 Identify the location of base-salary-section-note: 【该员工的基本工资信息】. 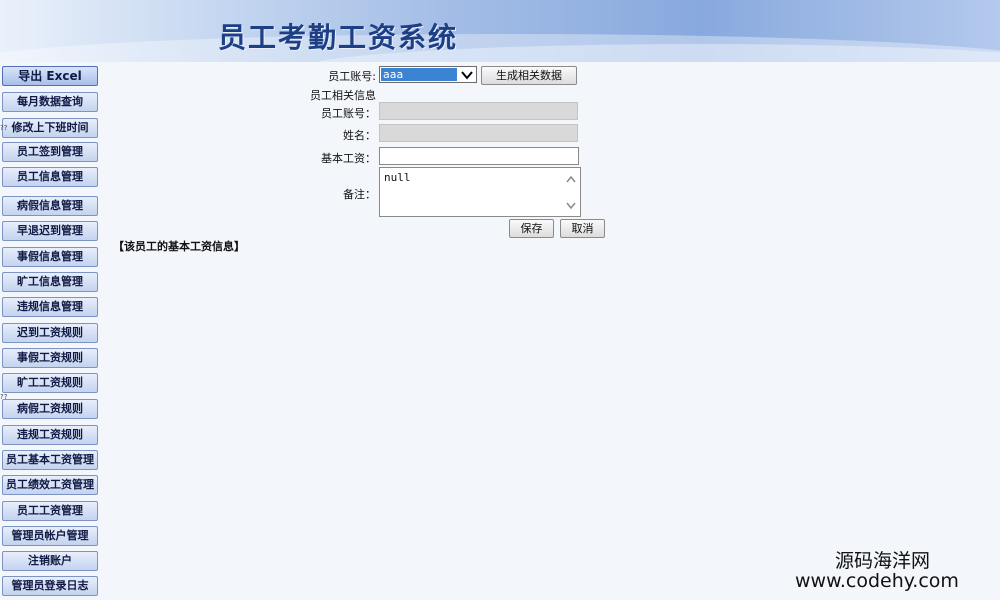
(179, 246).